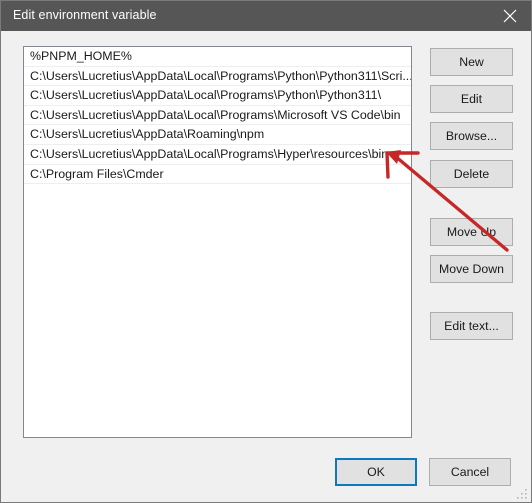  What do you see at coordinates (471, 232) in the screenshot?
I see `move-up-button: Move Up` at bounding box center [471, 232].